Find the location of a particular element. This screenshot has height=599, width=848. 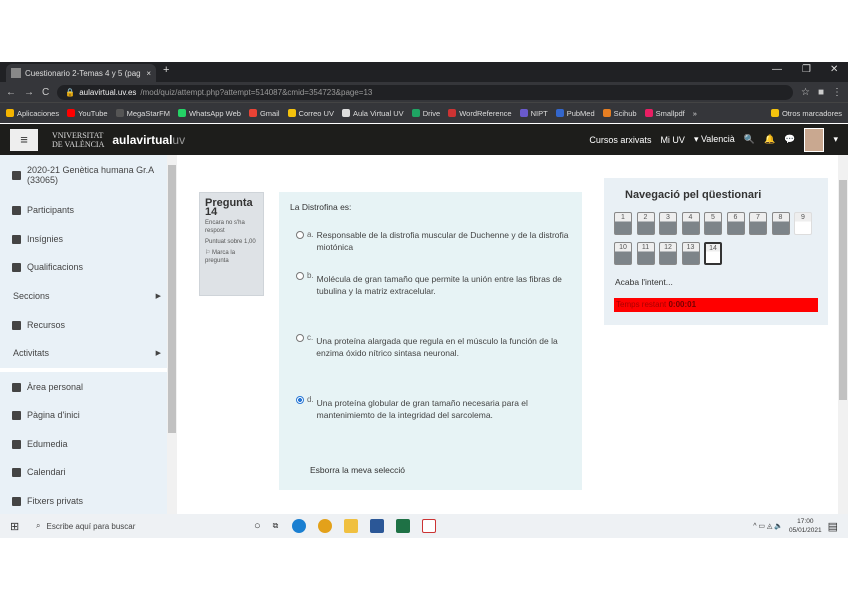

sidebar-item: Àrea personal is located at coordinates (86, 387).